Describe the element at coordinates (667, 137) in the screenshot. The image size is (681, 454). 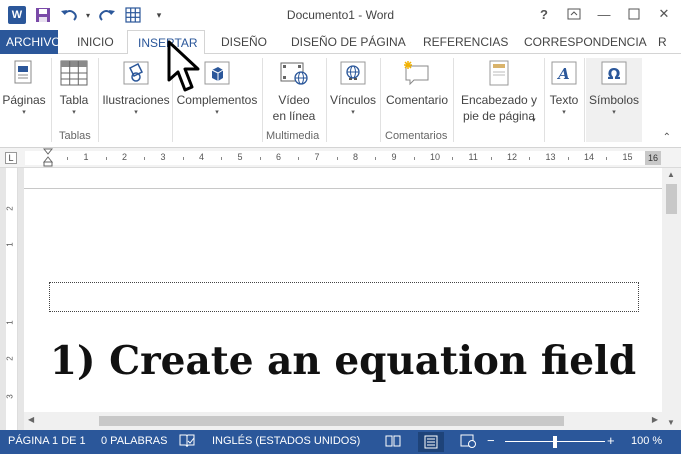
I see `collapse-ribbon-icon: ⌃` at that location.